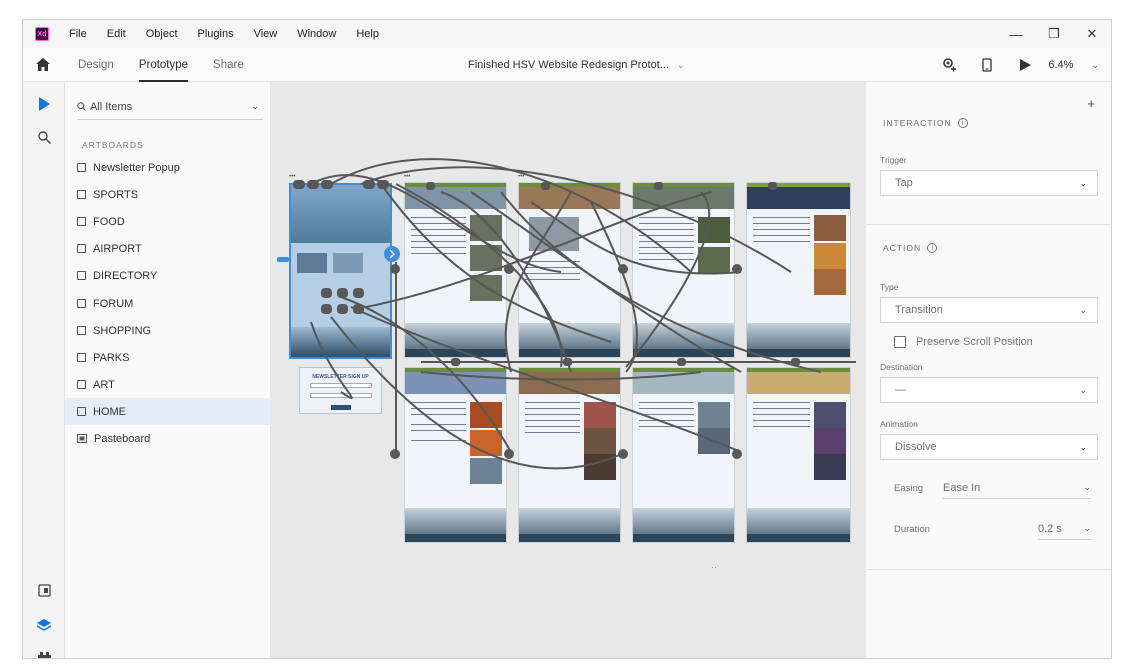 This screenshot has width=1139, height=672. Describe the element at coordinates (136, 167) in the screenshot. I see `layer-label: Newsletter Popup` at that location.